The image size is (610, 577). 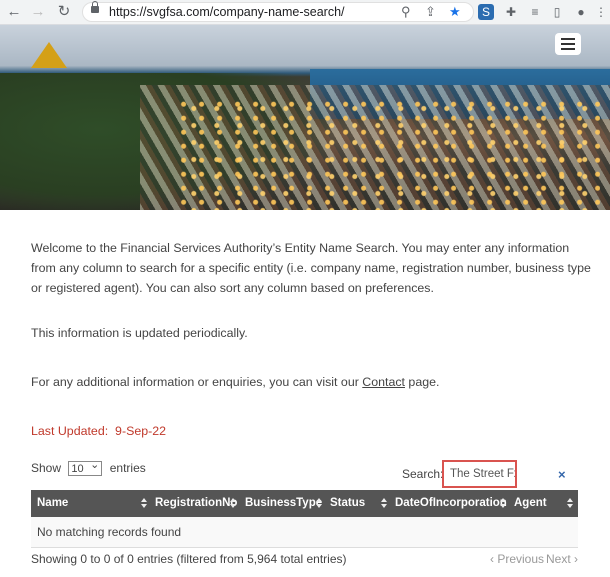 What do you see at coordinates (347, 503) in the screenshot?
I see `column-status: Status` at bounding box center [347, 503].